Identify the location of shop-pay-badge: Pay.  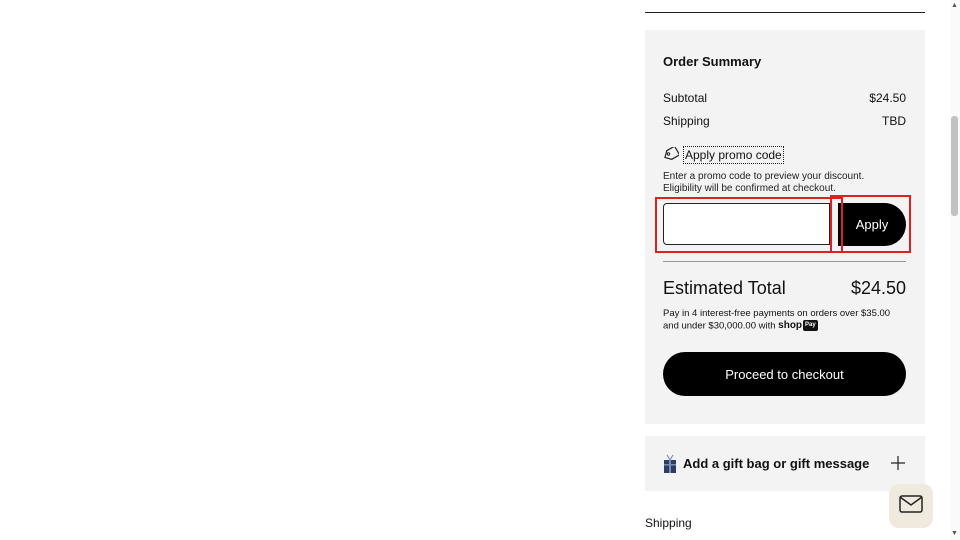
(810, 325).